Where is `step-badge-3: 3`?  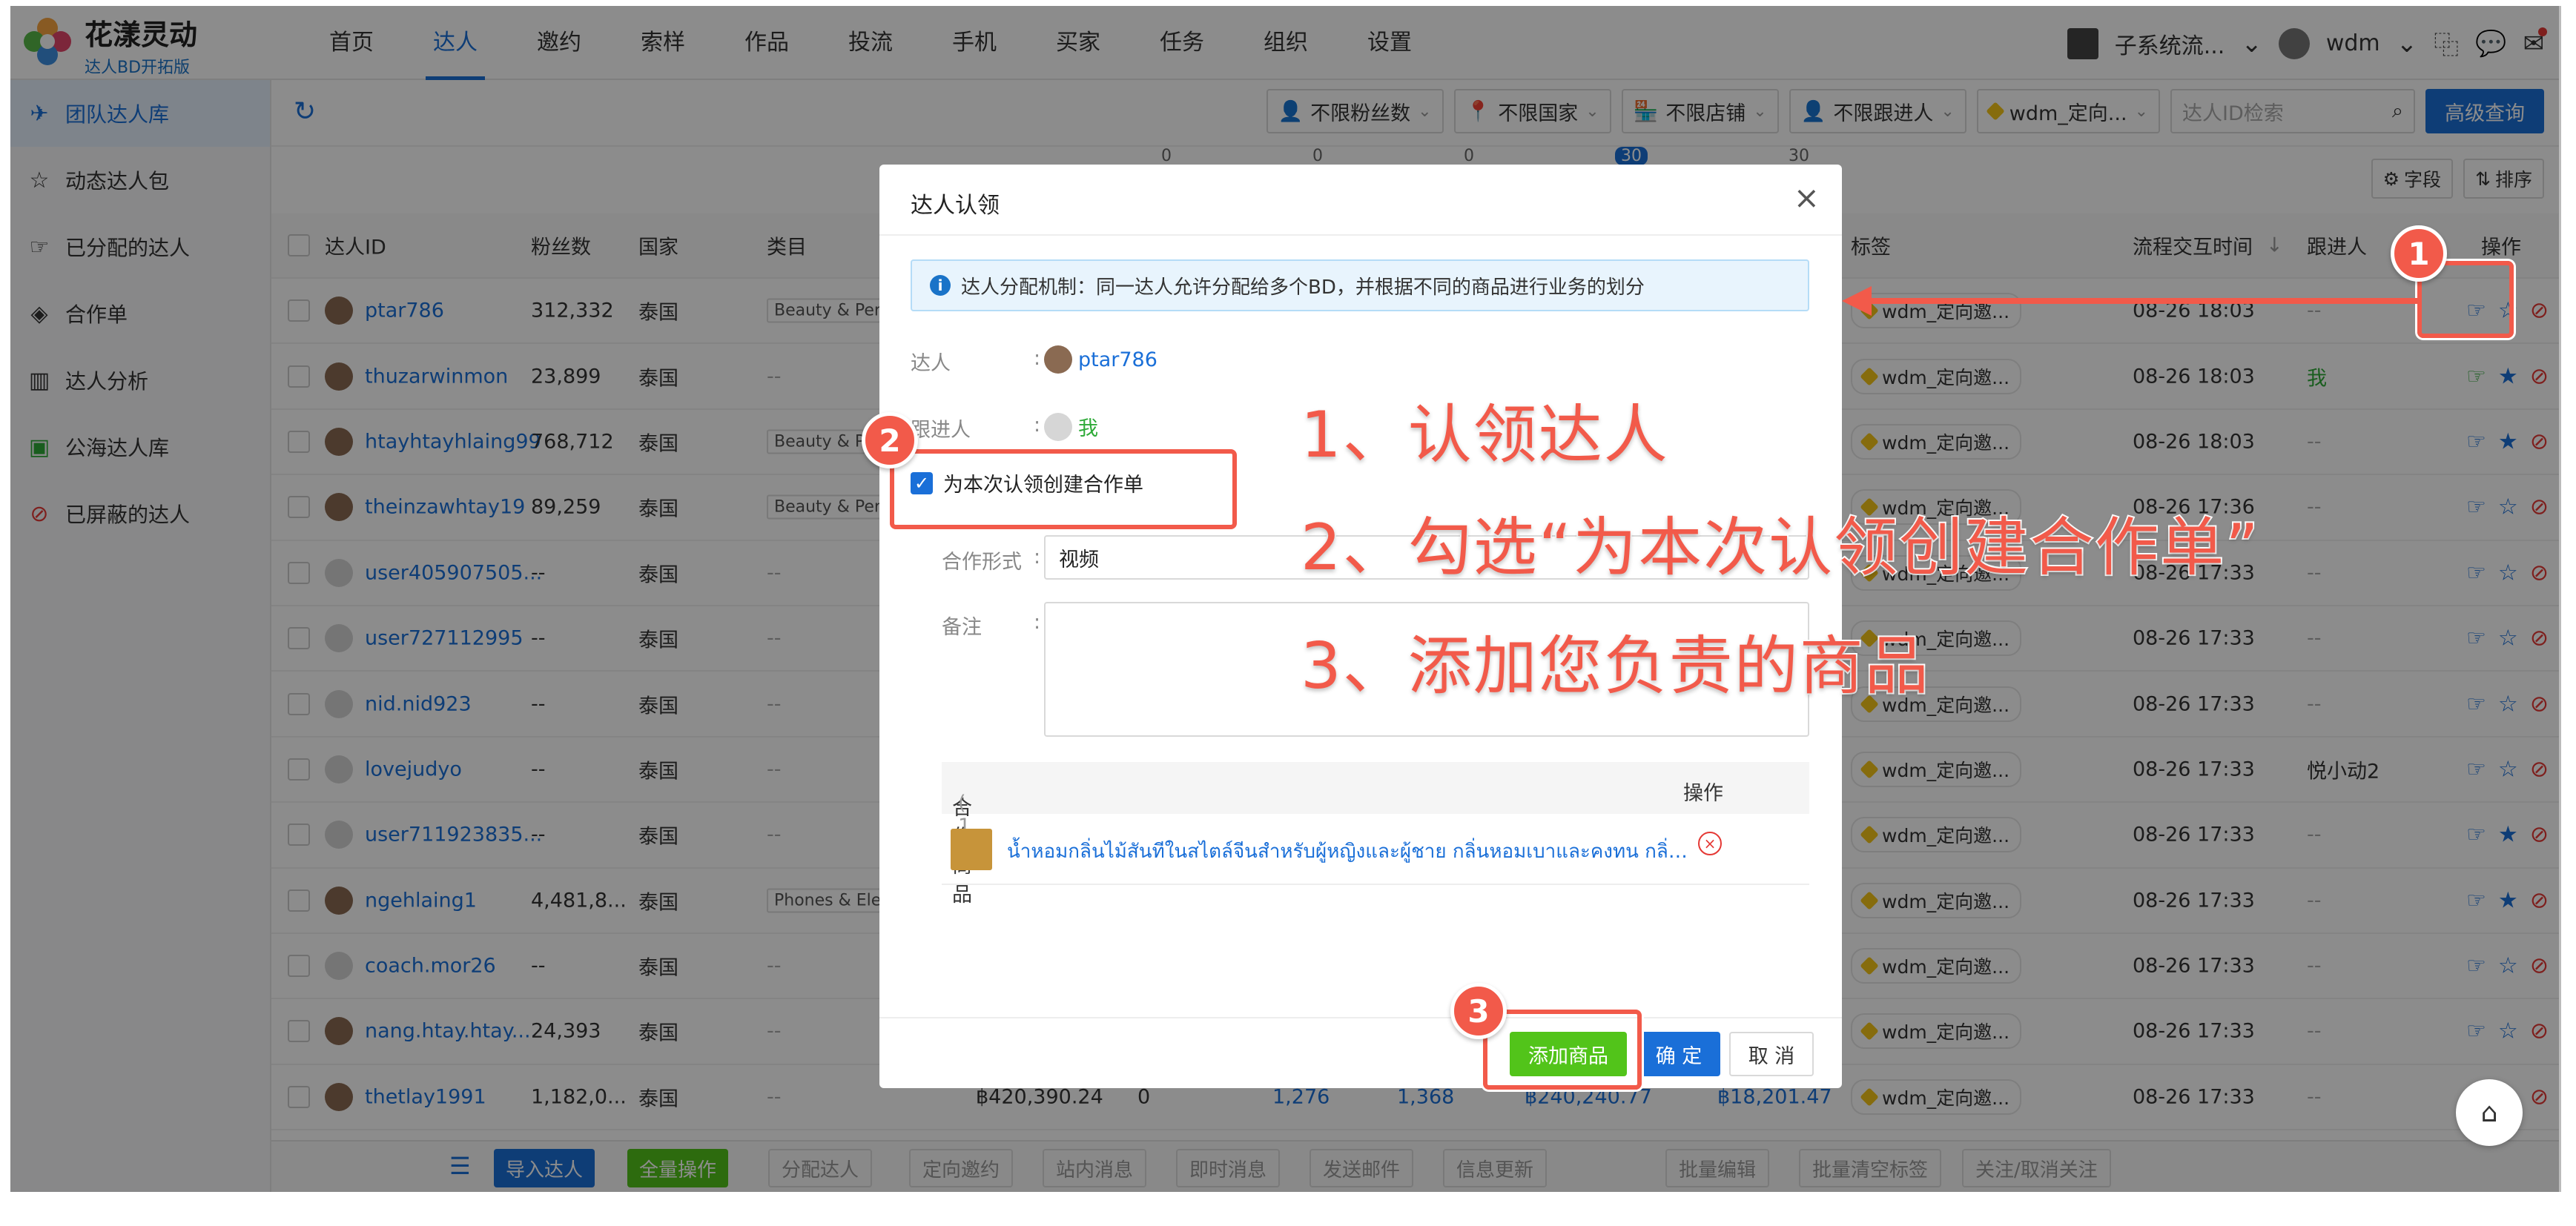
step-badge-3: 3 is located at coordinates (1478, 1011).